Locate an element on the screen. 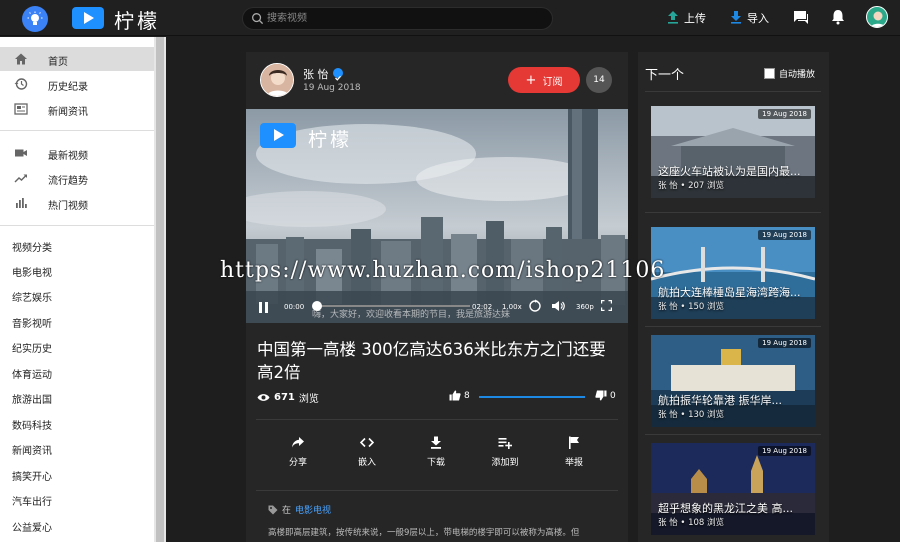 The image size is (900, 542). video-camera-icon is located at coordinates (21, 153).